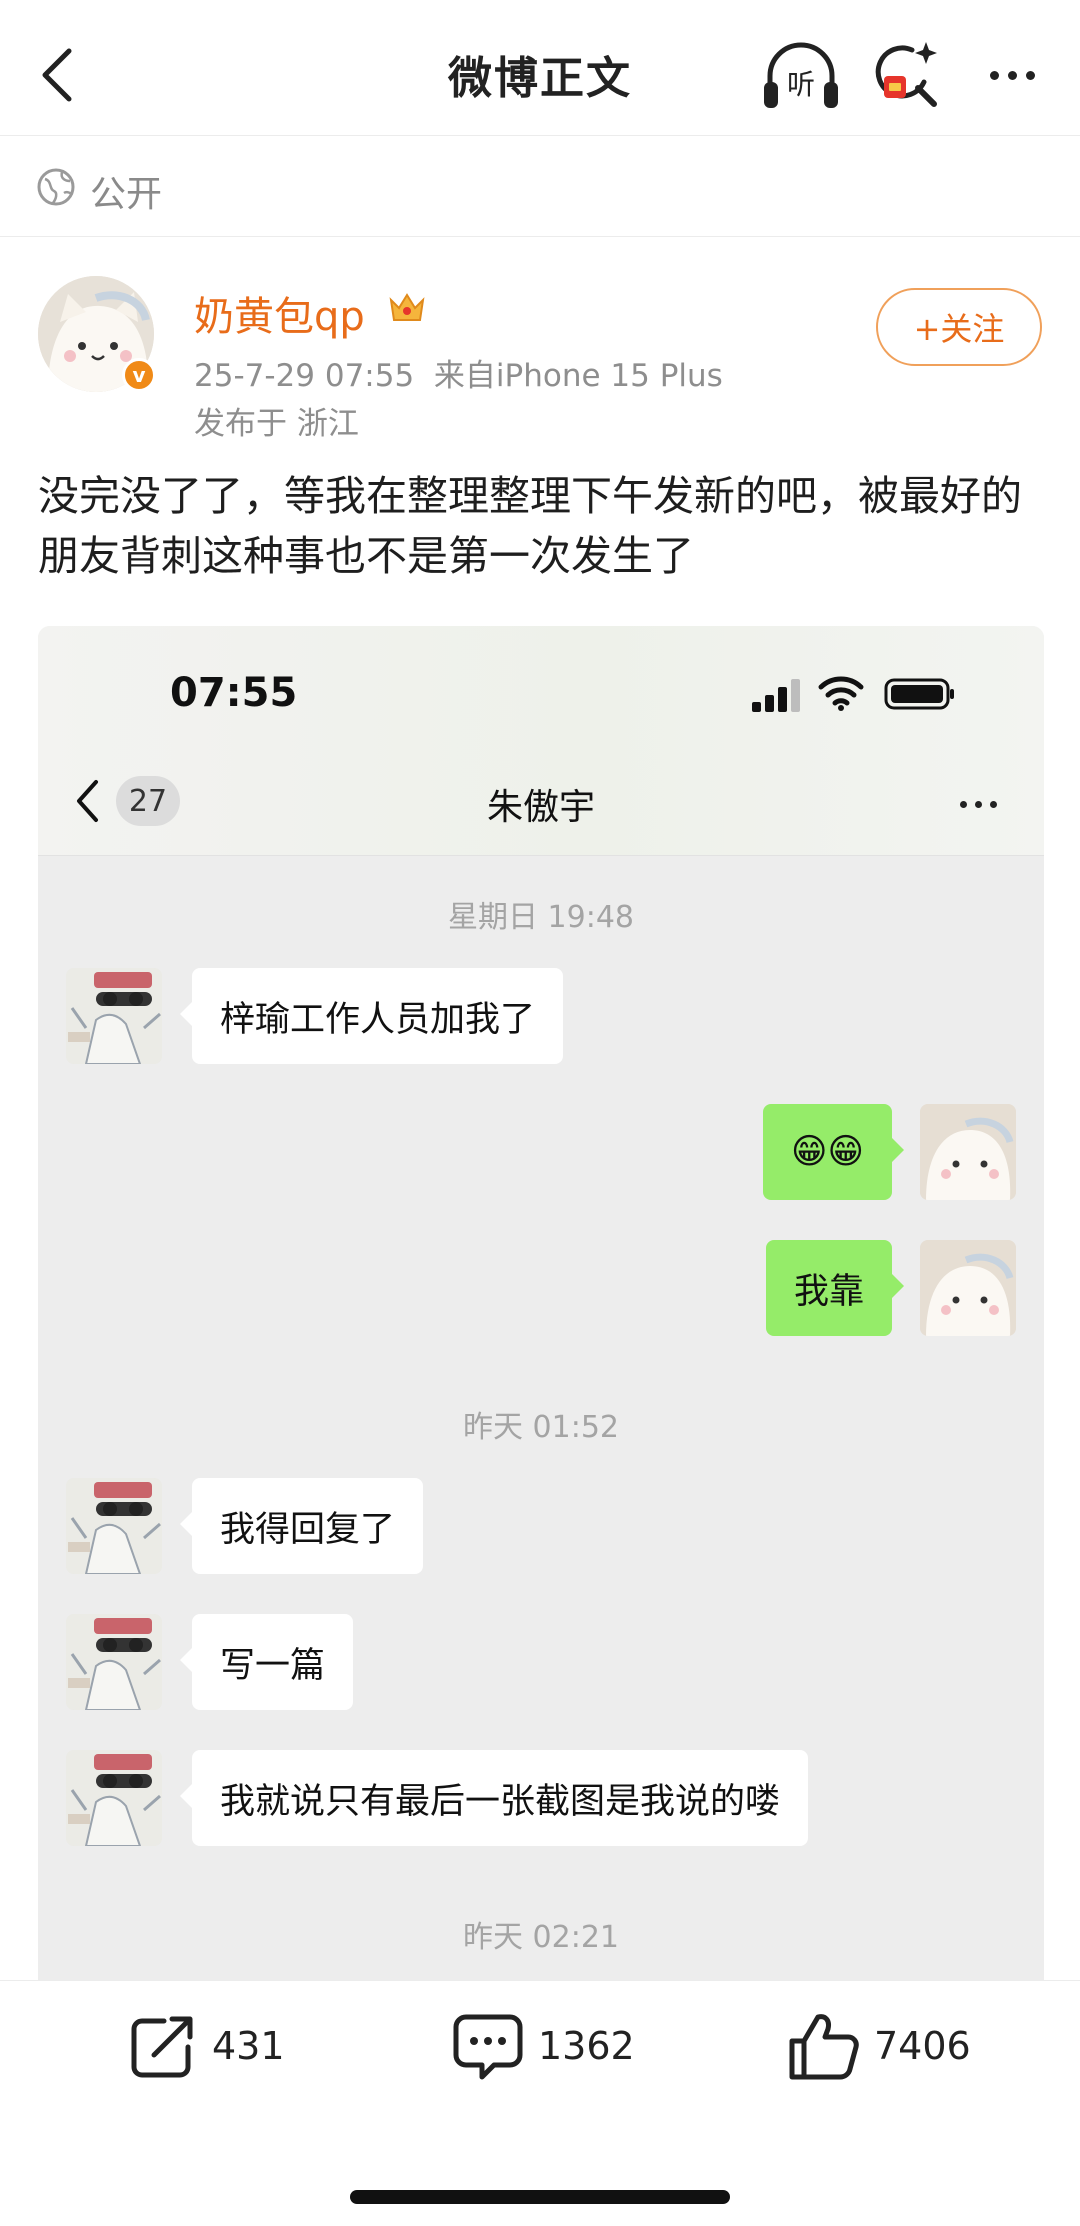 Image resolution: width=1080 pixels, height=2226 pixels. Describe the element at coordinates (407, 307) in the screenshot. I see `crown-icon` at that location.